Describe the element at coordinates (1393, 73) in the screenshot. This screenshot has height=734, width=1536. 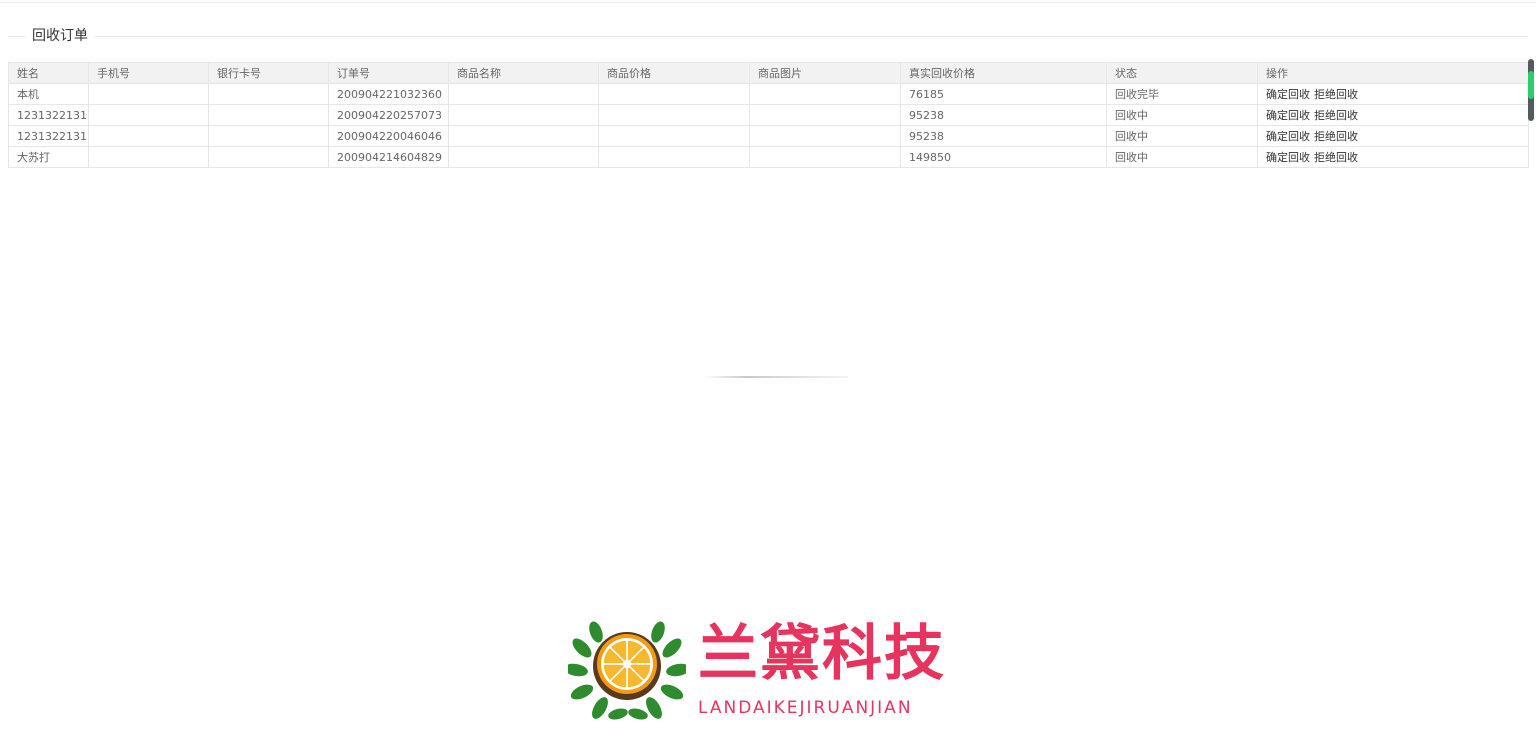
I see `column-header-actions: 操作` at that location.